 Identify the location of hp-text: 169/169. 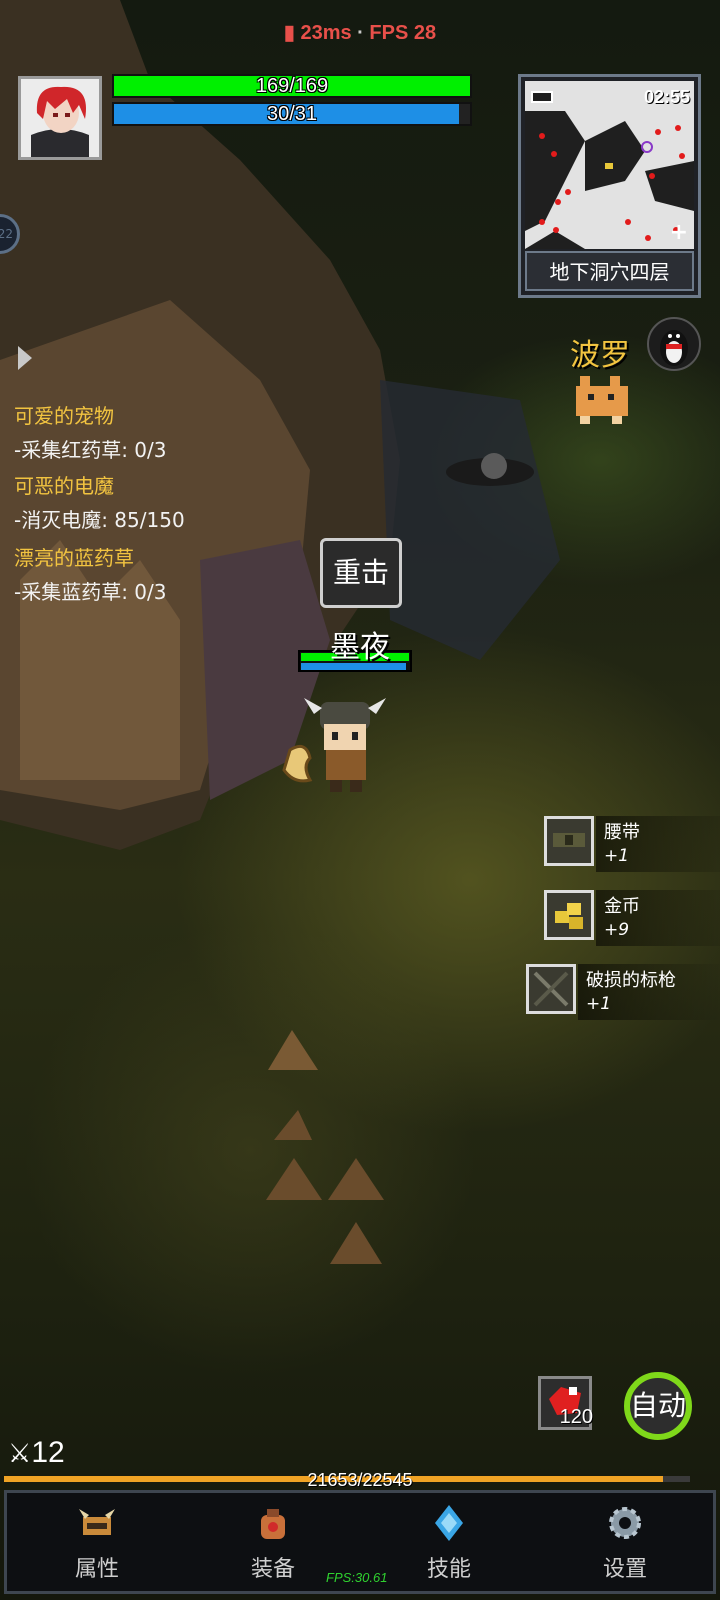
(292, 86).